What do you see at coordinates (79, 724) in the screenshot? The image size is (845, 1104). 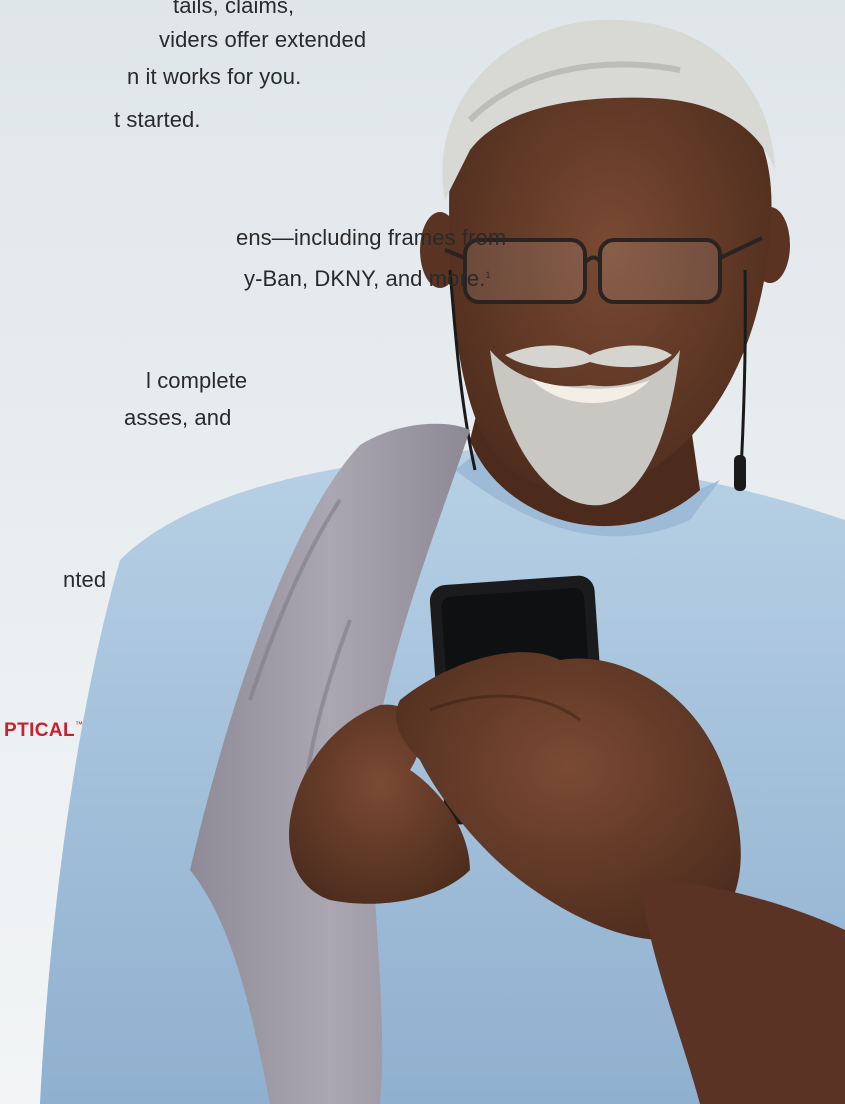 I see `trademark-mark: ™` at bounding box center [79, 724].